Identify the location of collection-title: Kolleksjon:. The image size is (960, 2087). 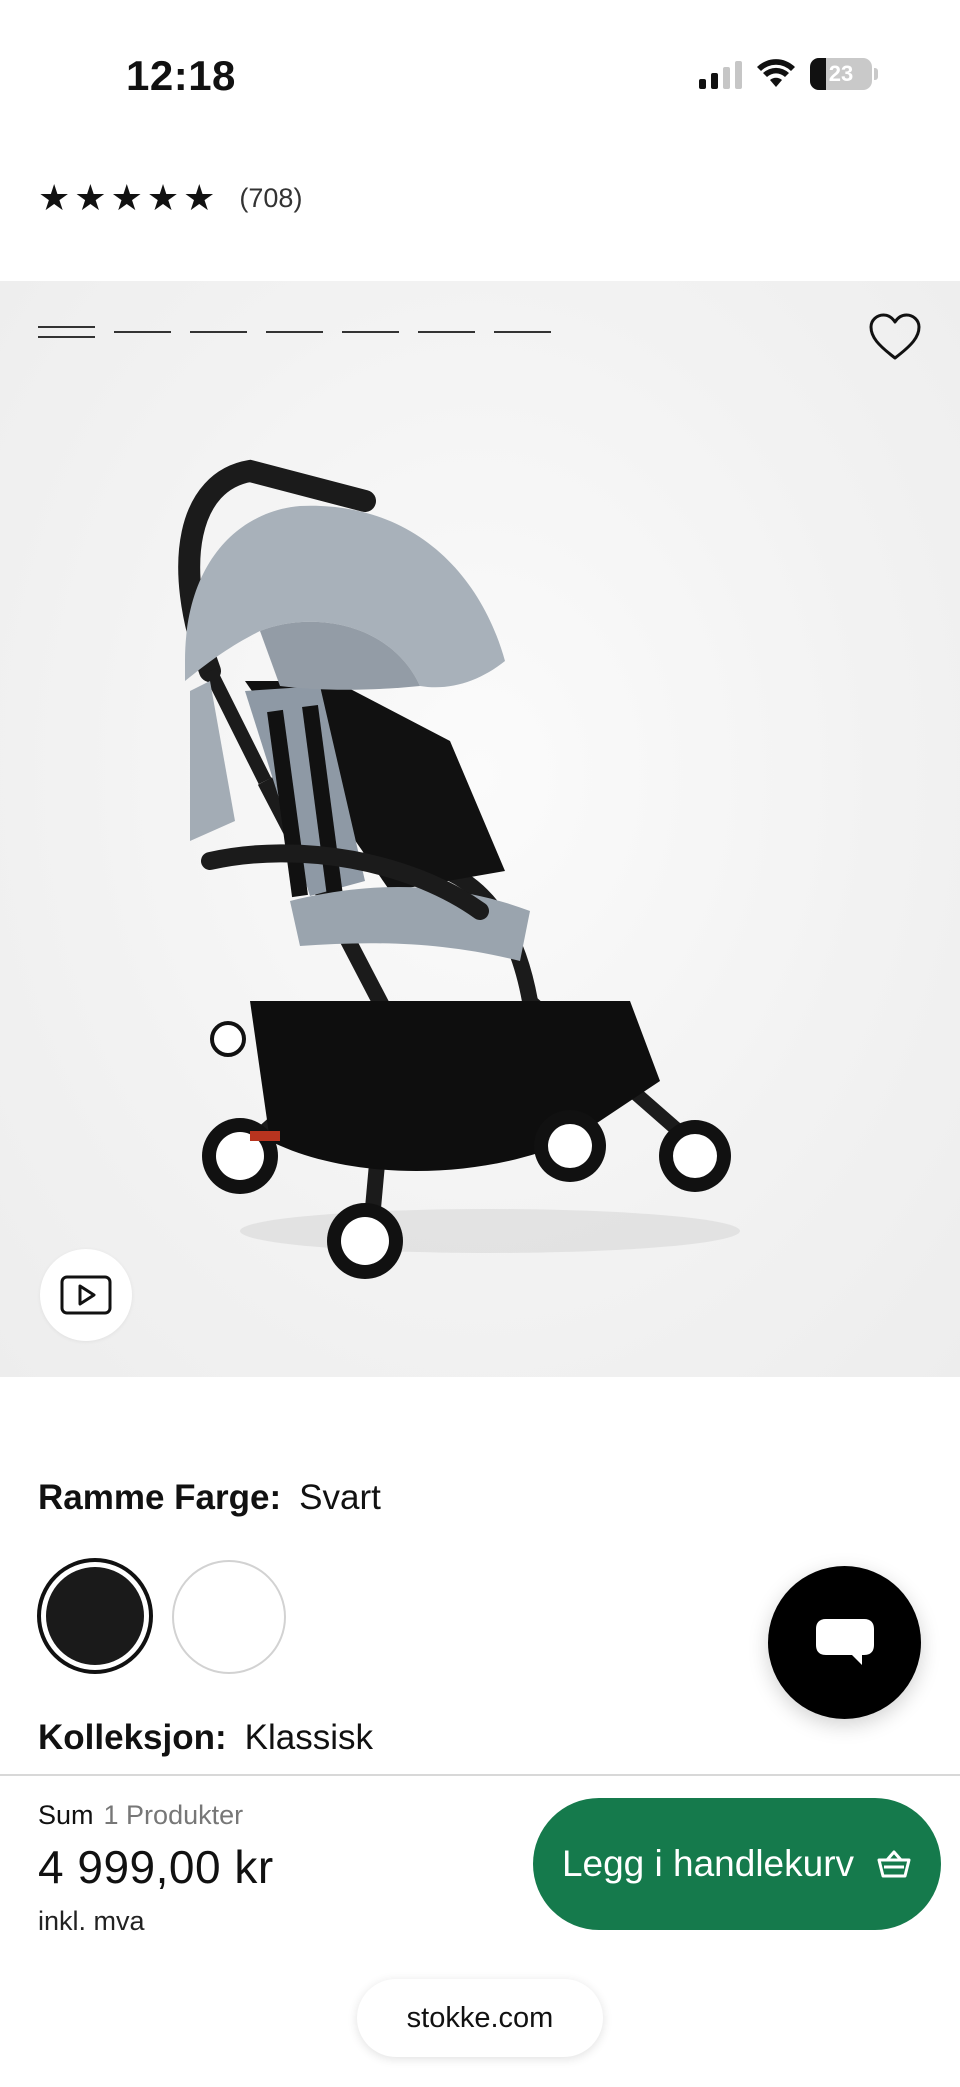
(132, 1737).